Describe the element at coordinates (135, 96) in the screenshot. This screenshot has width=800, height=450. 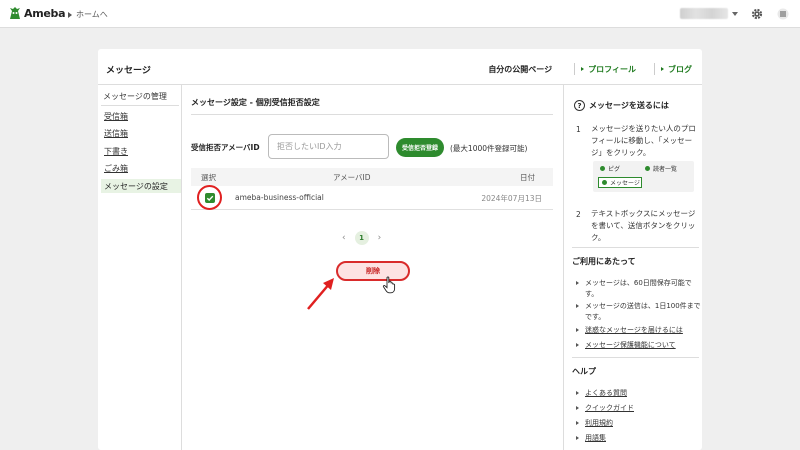
I see `sidebar-heading: メッセージの管理` at that location.